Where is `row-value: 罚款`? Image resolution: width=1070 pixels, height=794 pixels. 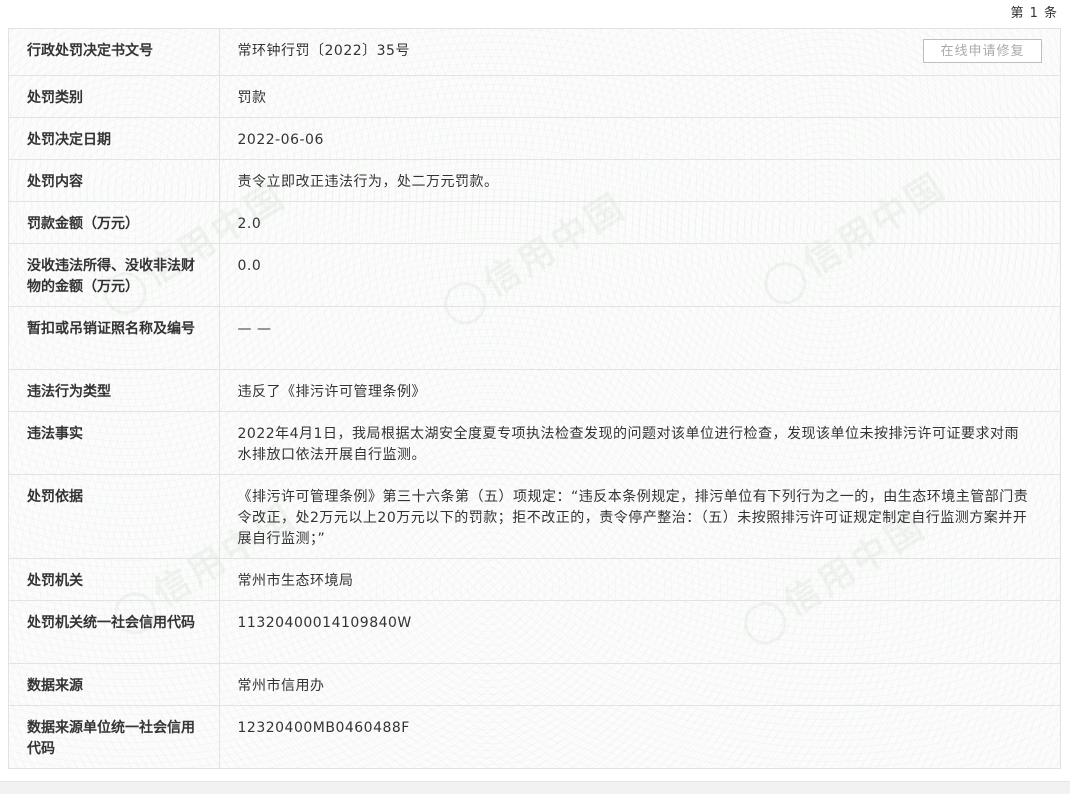
row-value: 罚款 is located at coordinates (639, 96).